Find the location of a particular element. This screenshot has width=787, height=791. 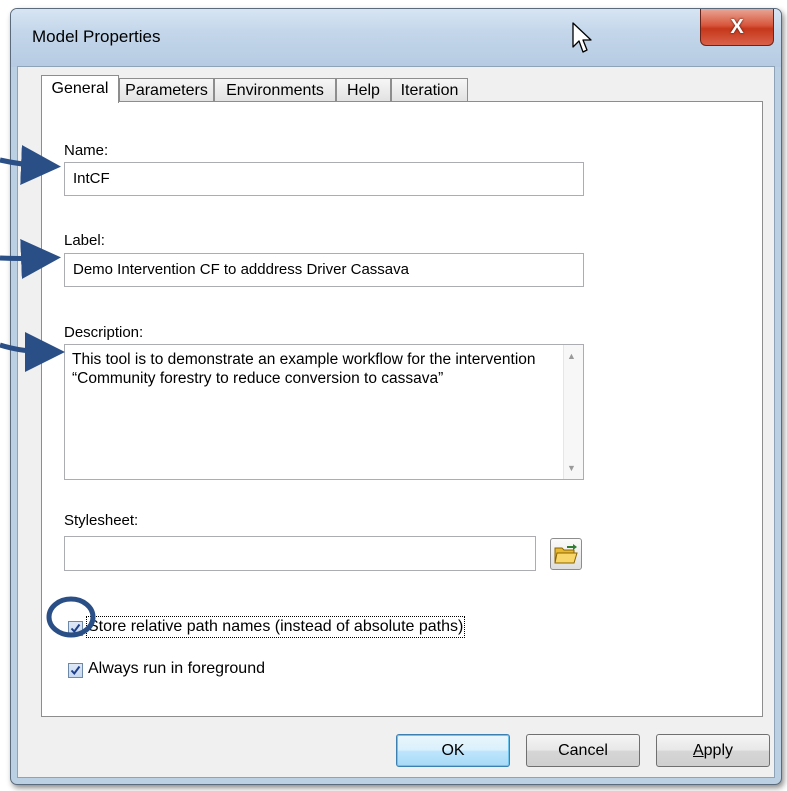

annotation-arrow-label is located at coordinates (30, 259).